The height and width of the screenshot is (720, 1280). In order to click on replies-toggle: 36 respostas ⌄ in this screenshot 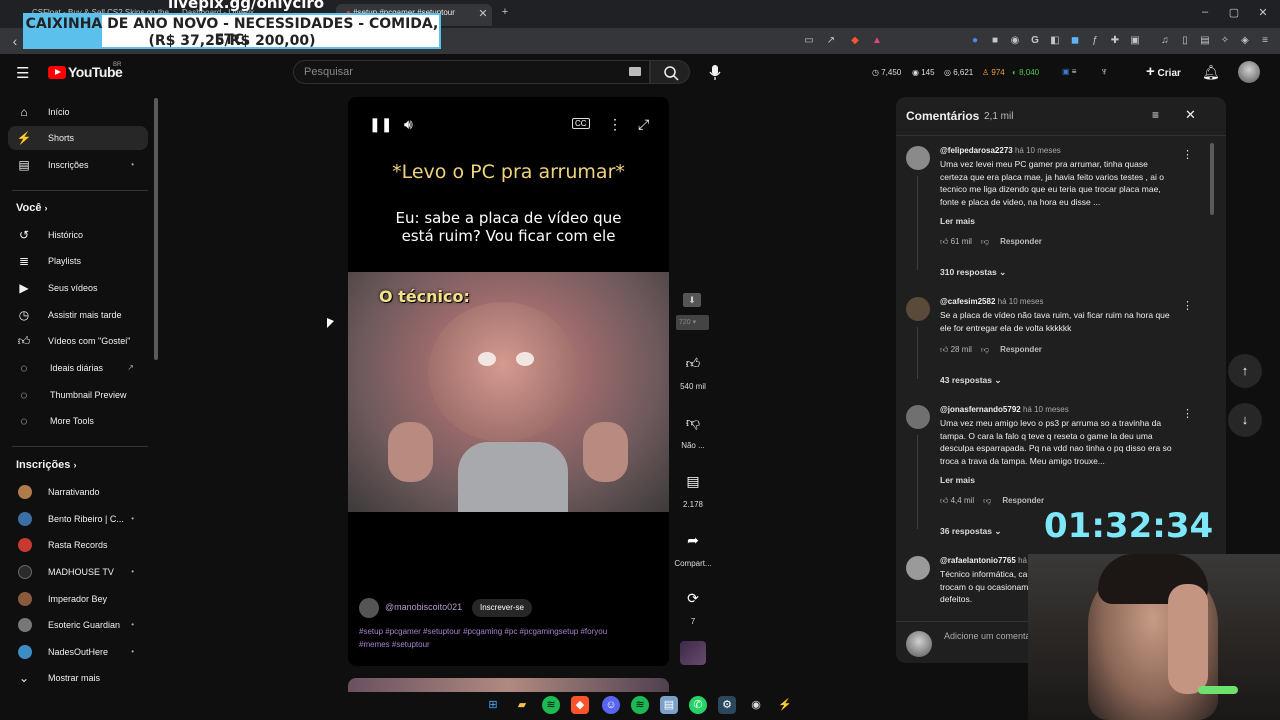, I will do `click(970, 531)`.